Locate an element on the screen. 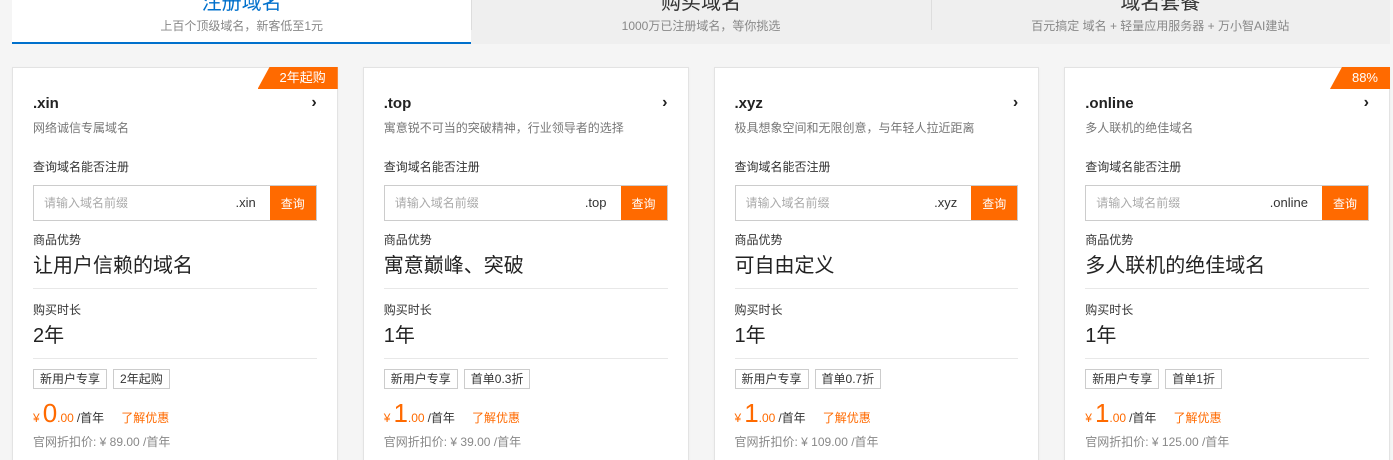  price-integer: 0 is located at coordinates (50, 413).